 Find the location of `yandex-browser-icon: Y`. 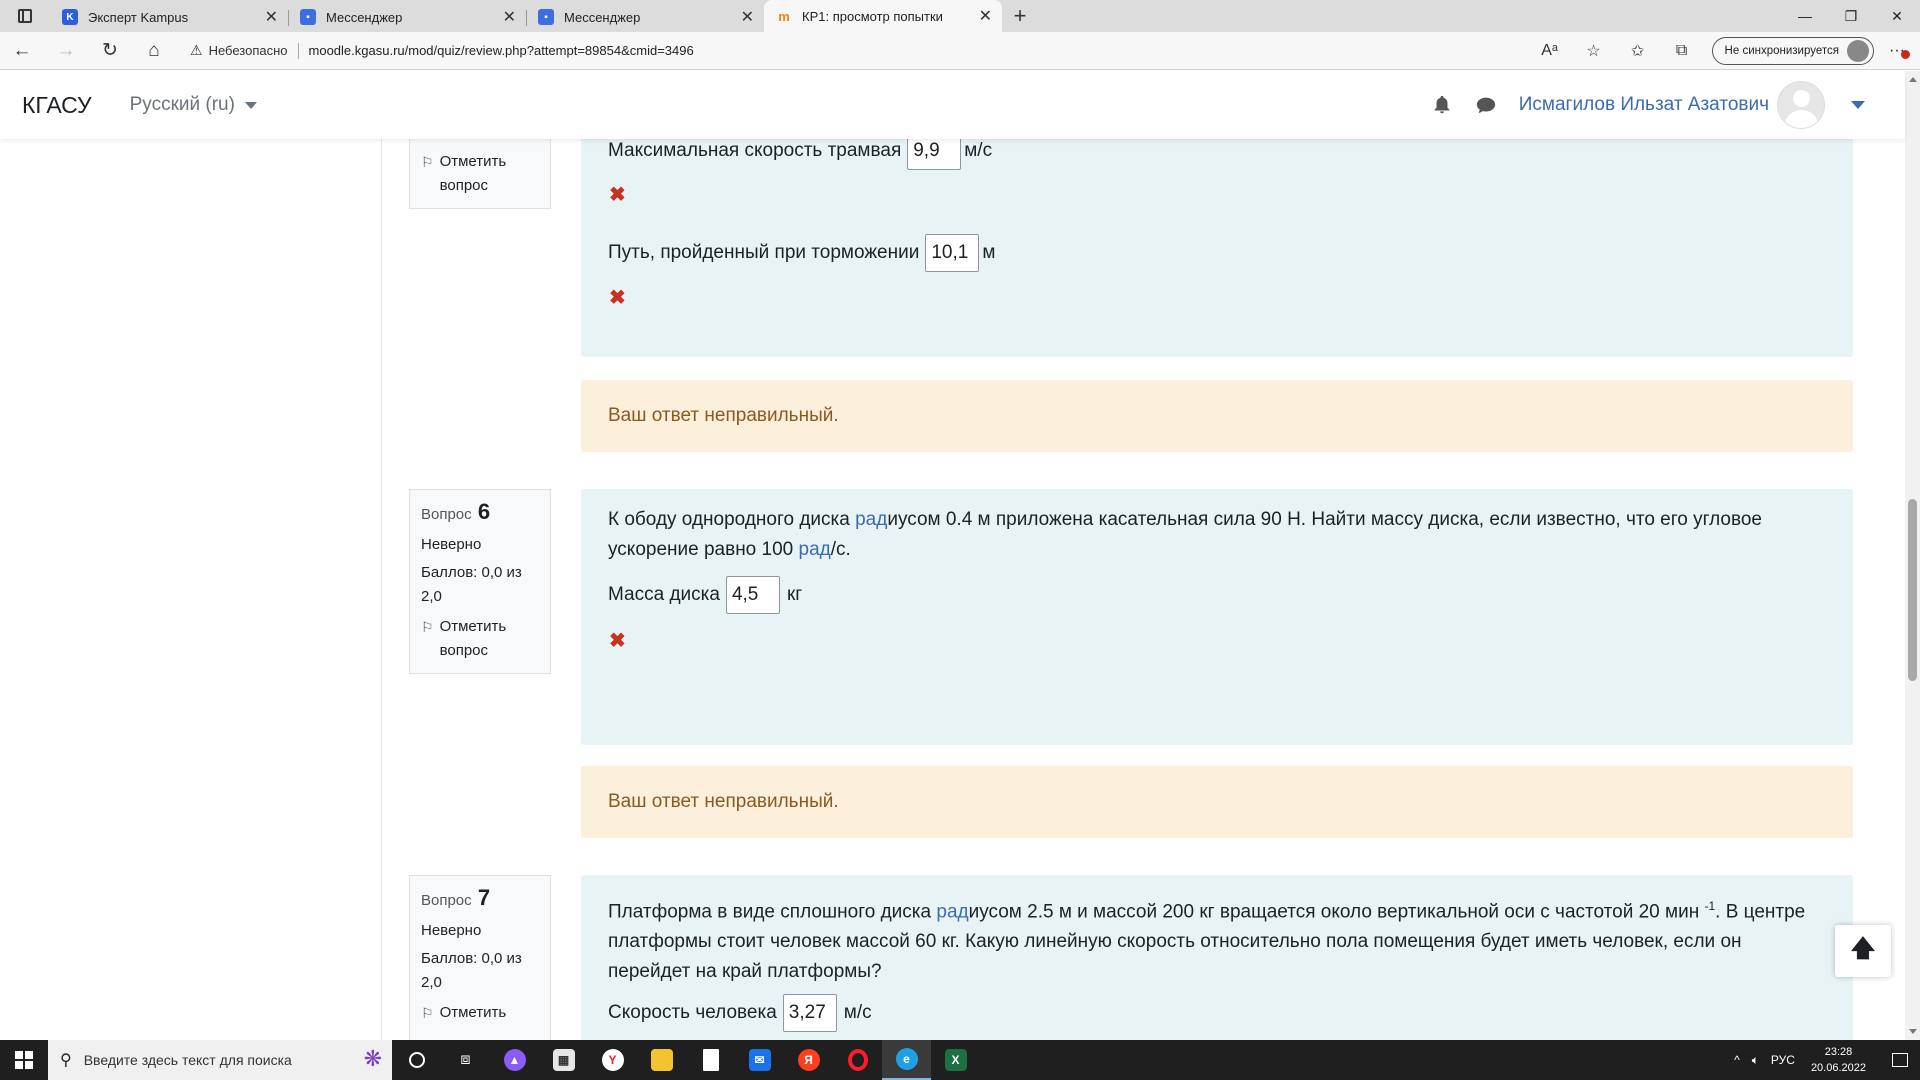

yandex-browser-icon: Y is located at coordinates (612, 1060).